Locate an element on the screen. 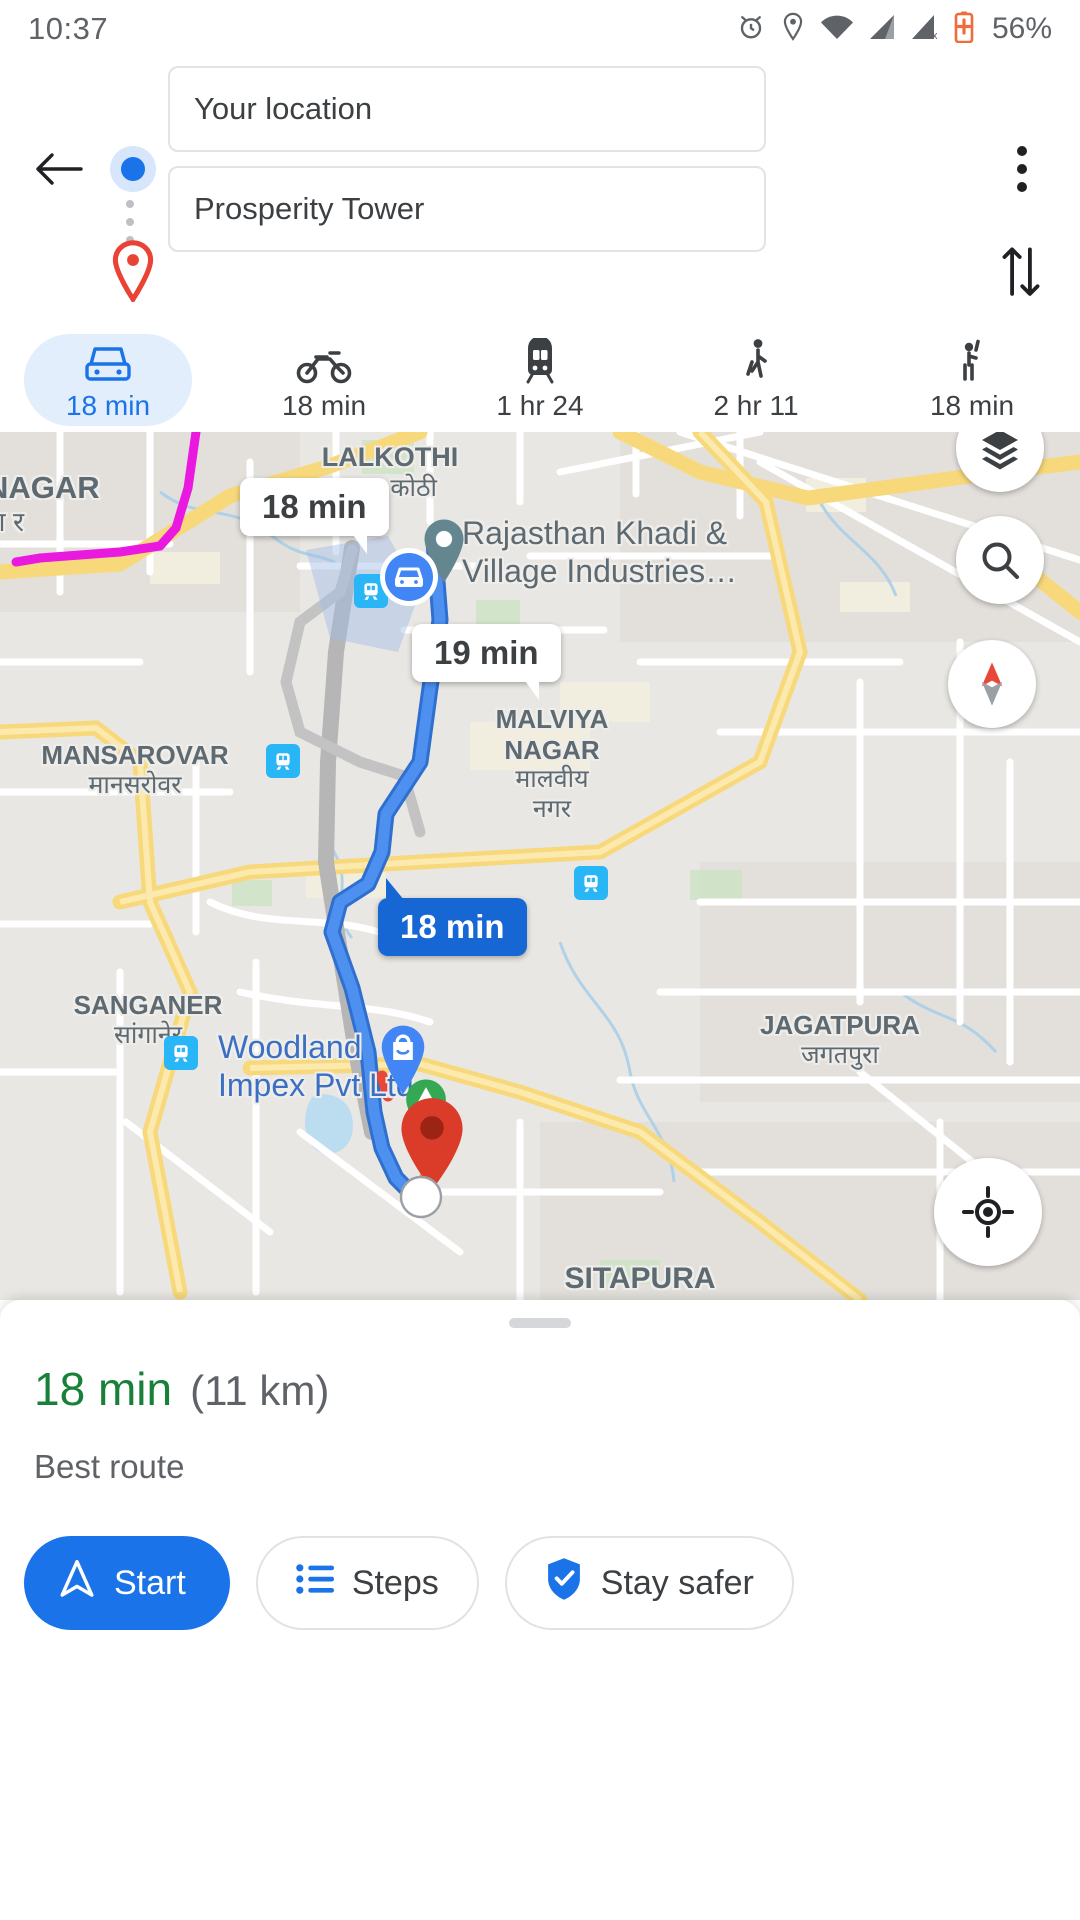  origin-marker-icon is located at coordinates (133, 169).